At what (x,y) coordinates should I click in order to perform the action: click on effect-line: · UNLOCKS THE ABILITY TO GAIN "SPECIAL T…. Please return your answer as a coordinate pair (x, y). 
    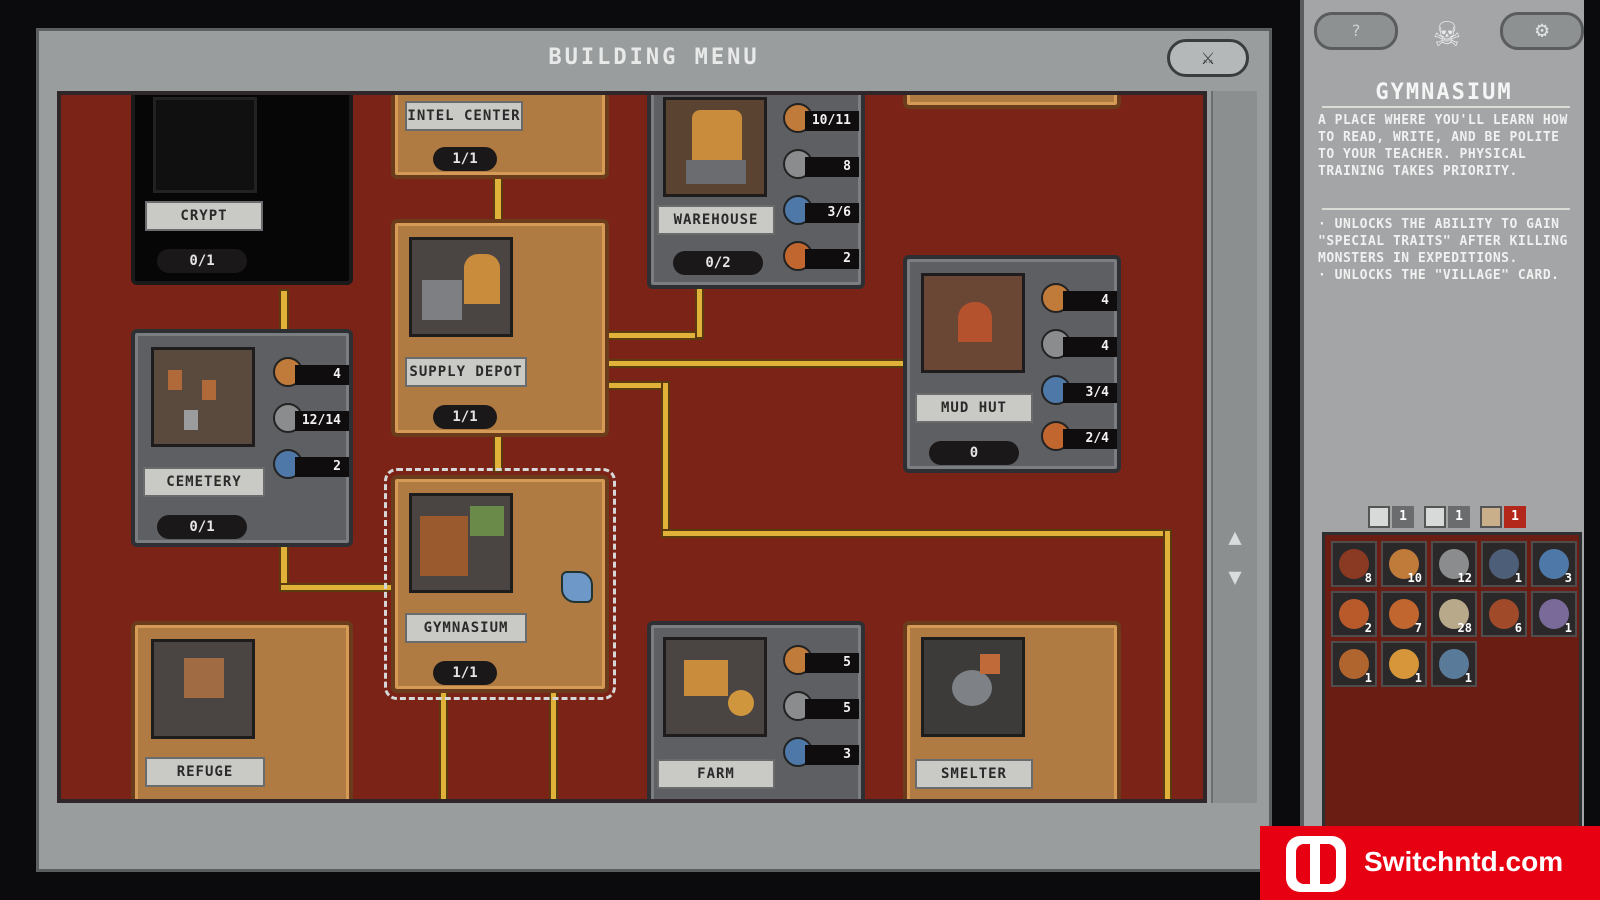
    Looking at the image, I should click on (1443, 241).